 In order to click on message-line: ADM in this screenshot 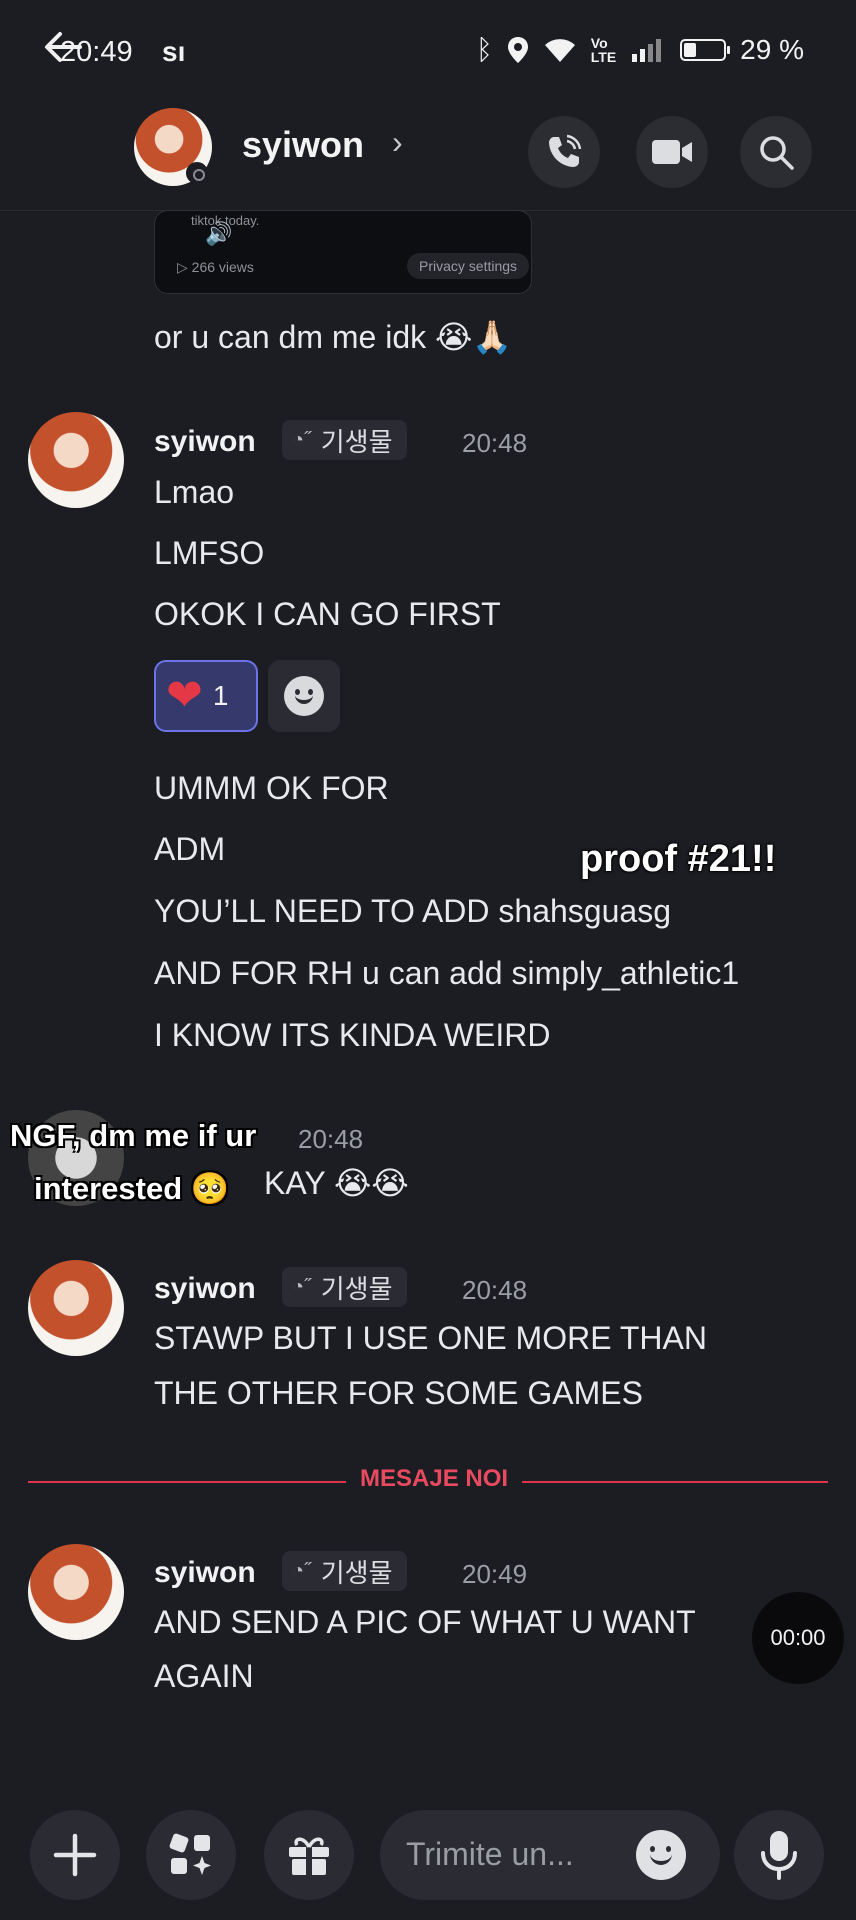, I will do `click(190, 849)`.